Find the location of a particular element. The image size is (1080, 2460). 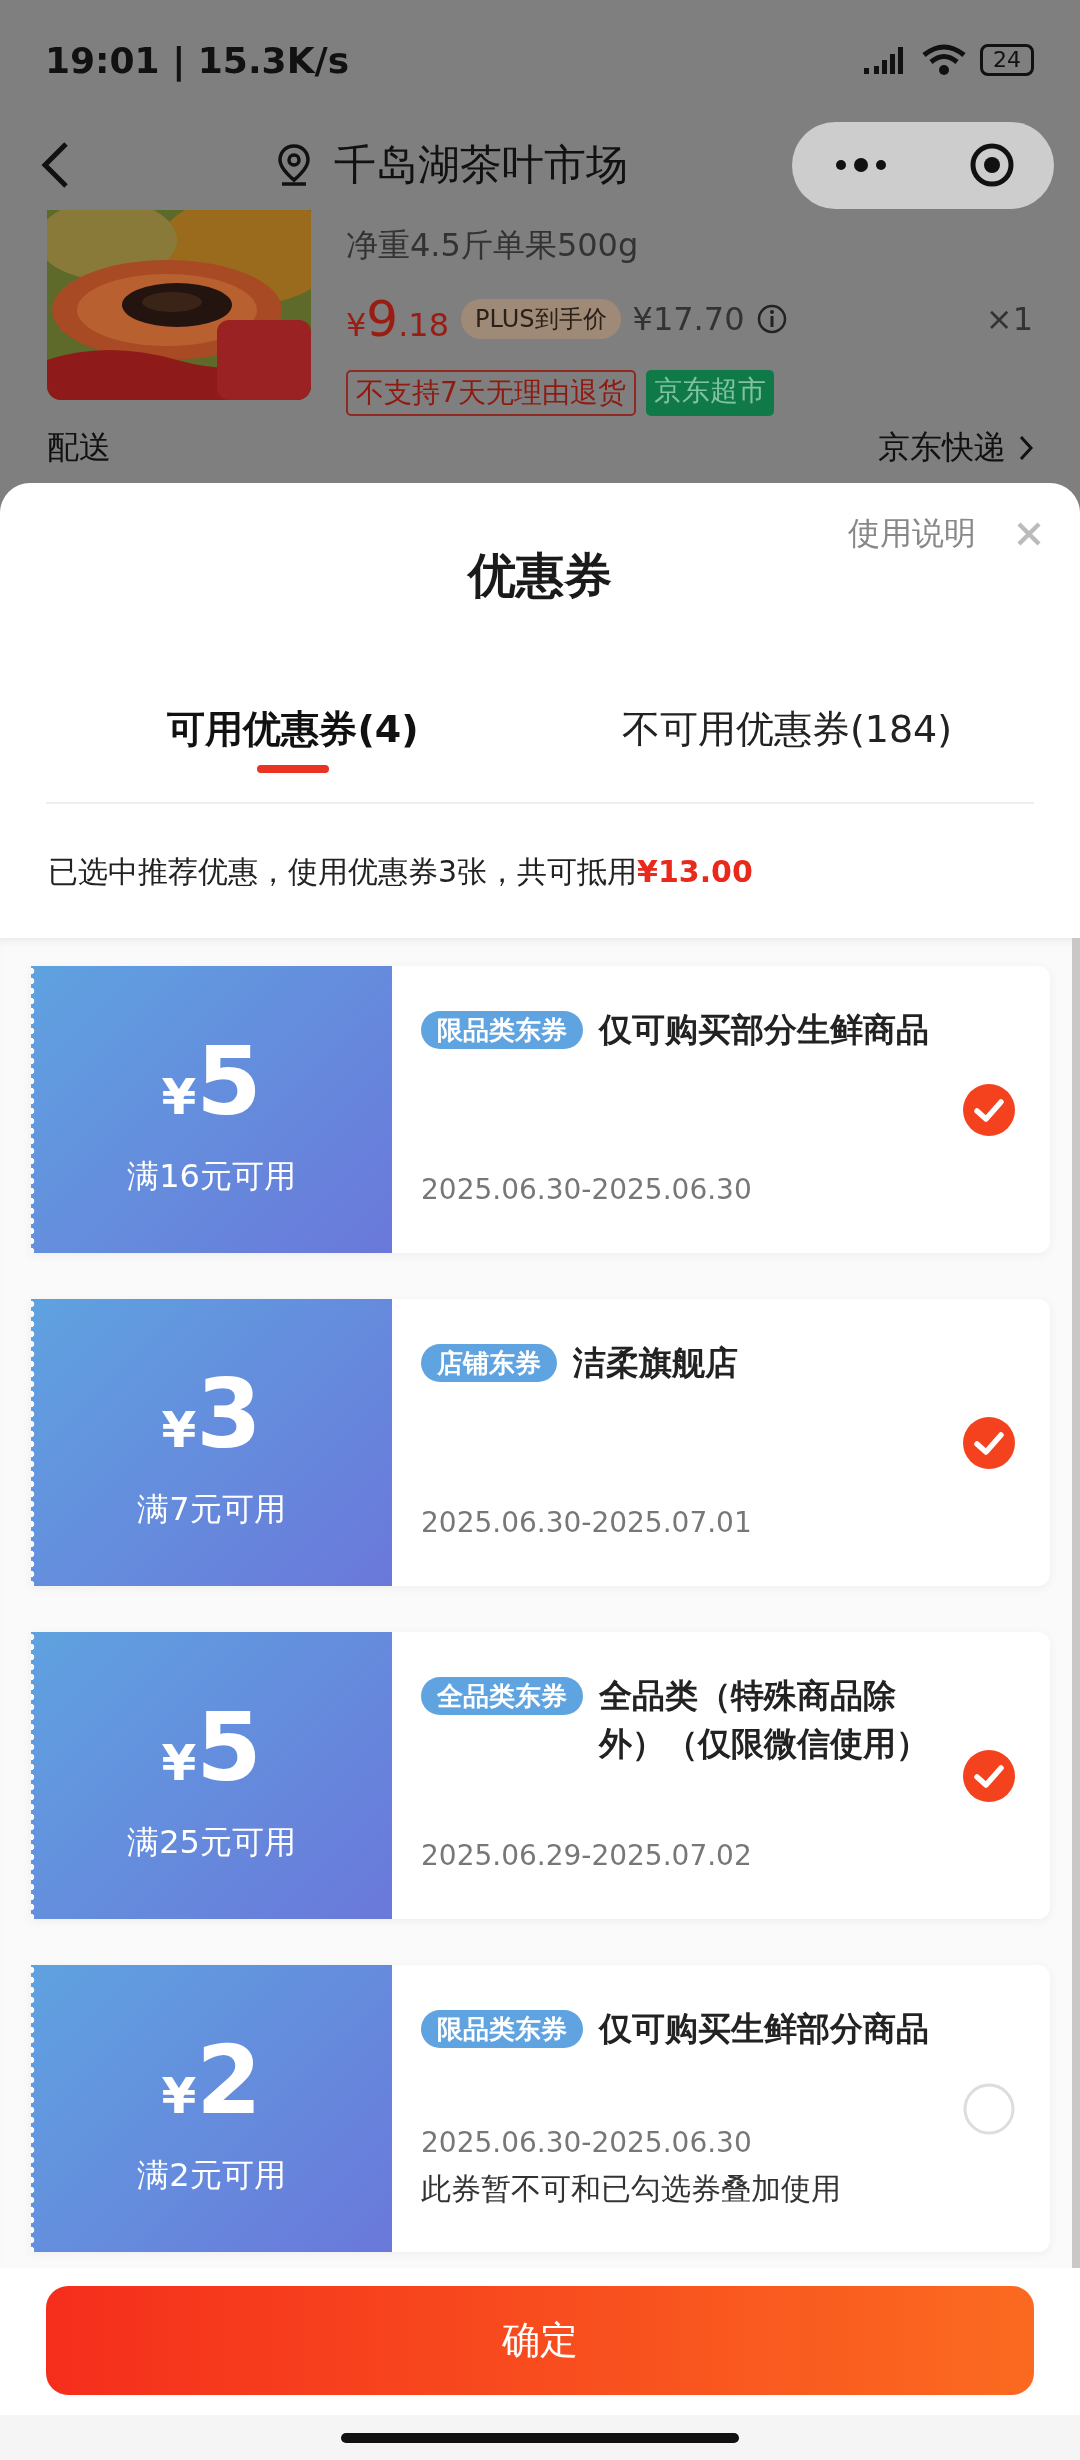

coupon-note: 此券暂不可和已勾选券叠加使用 is located at coordinates (631, 2189).